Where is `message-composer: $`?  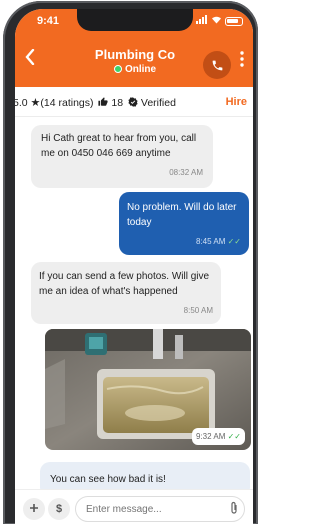 message-composer: $ is located at coordinates (134, 506).